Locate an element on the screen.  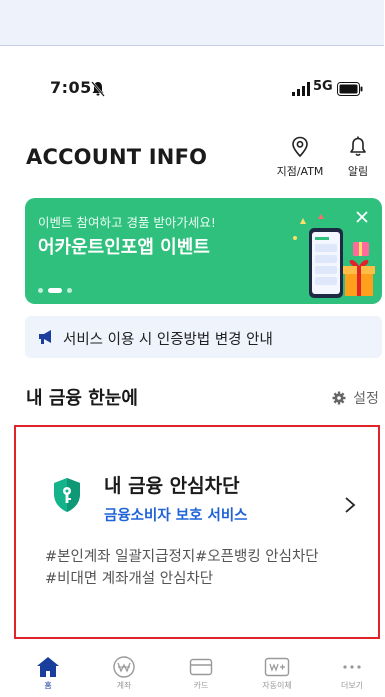
bell-off-icon is located at coordinates (98, 89).